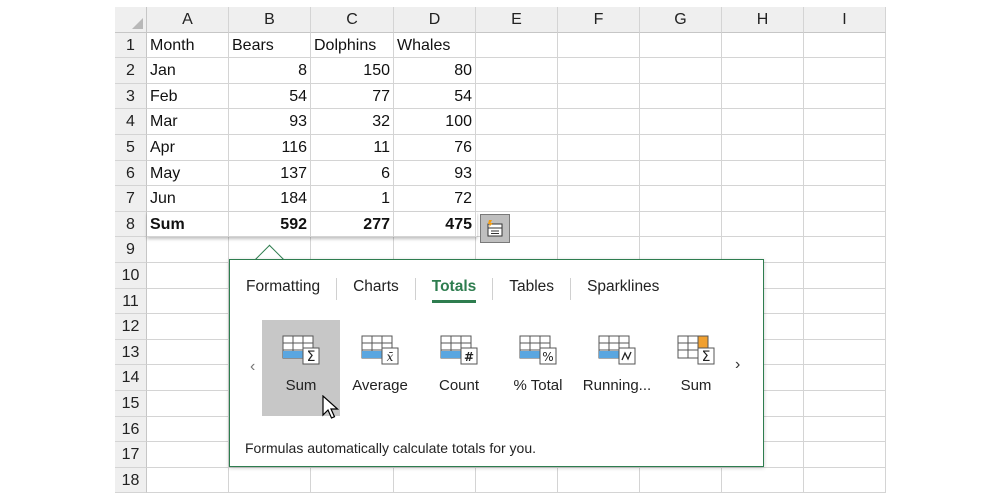 The width and height of the screenshot is (1000, 500). I want to click on cell-f18, so click(599, 480).